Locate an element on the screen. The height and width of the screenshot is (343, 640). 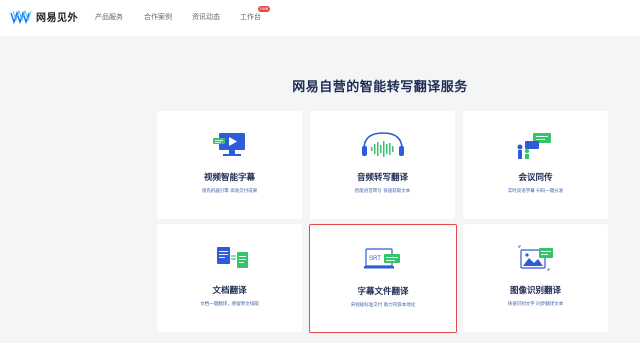
brand-logo: 网易见外 is located at coordinates (44, 16).